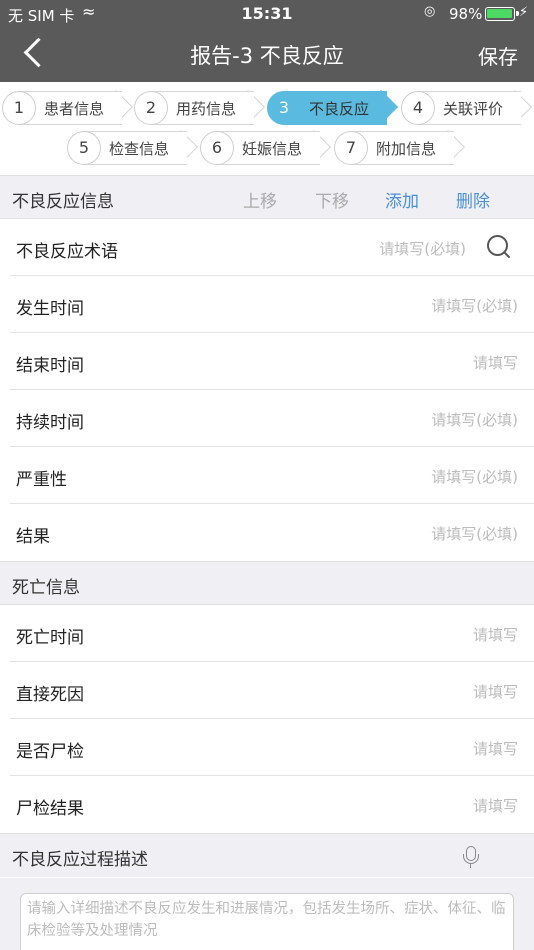 This screenshot has width=534, height=950. What do you see at coordinates (50, 309) in the screenshot?
I see `field-label: 发生时间` at bounding box center [50, 309].